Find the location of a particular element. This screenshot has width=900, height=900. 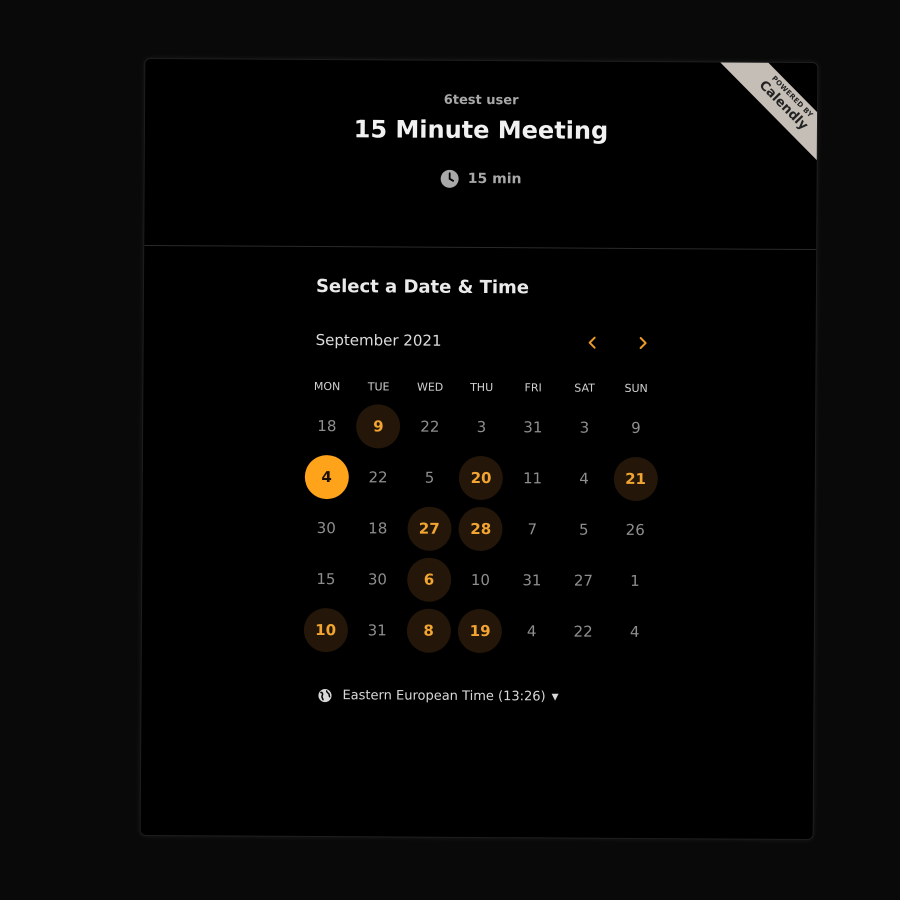

weekday-sat: SAT is located at coordinates (584, 388).